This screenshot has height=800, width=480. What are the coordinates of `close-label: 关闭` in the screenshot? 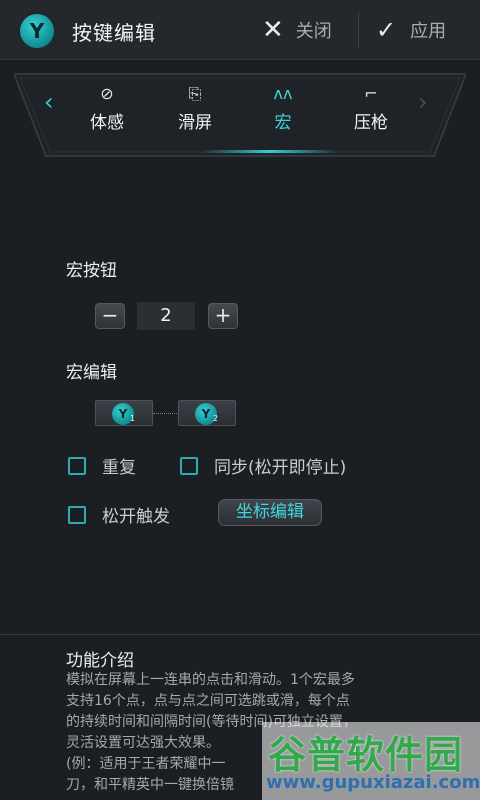 It's located at (313, 31).